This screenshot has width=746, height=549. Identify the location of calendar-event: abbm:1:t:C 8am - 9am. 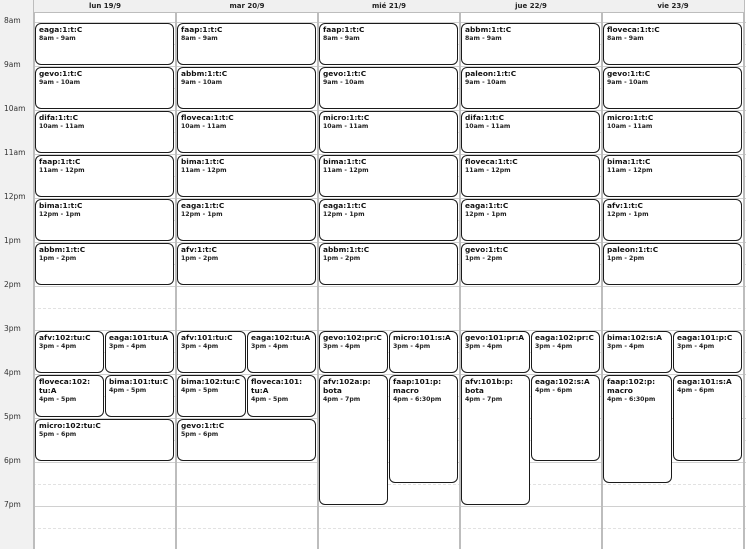
(530, 44).